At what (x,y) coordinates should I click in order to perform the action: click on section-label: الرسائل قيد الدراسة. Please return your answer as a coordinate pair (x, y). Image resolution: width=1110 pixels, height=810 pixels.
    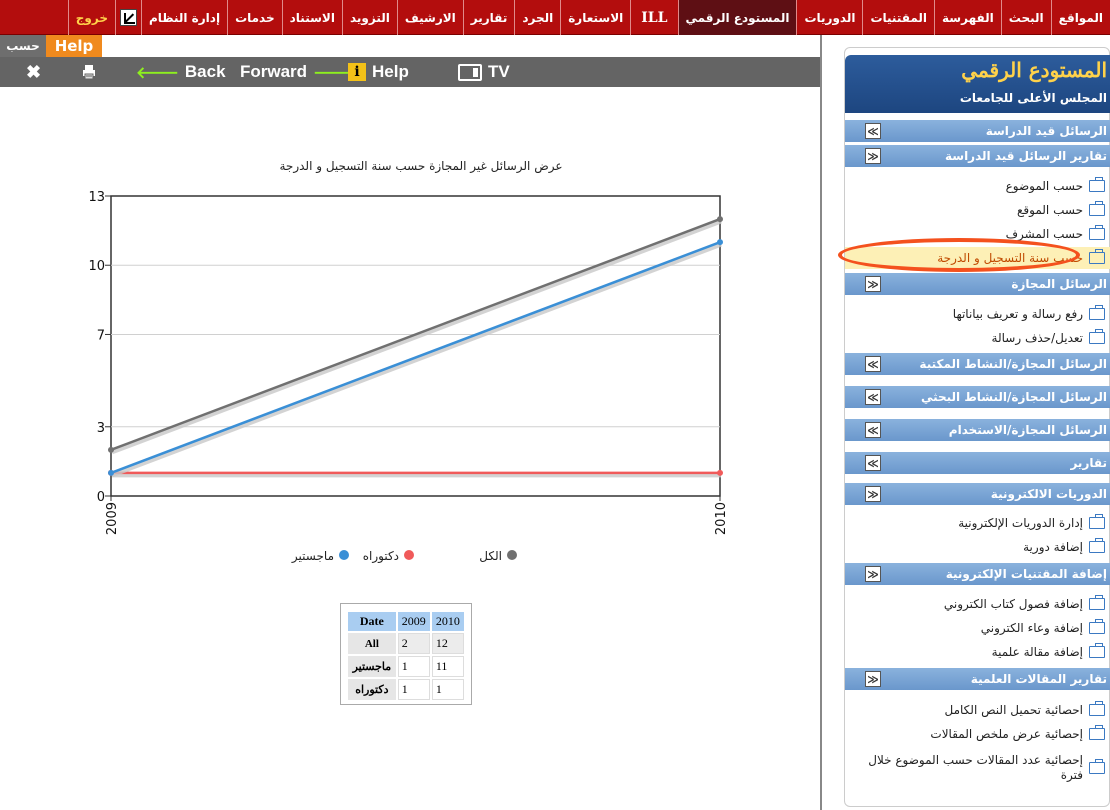
    Looking at the image, I should click on (1046, 131).